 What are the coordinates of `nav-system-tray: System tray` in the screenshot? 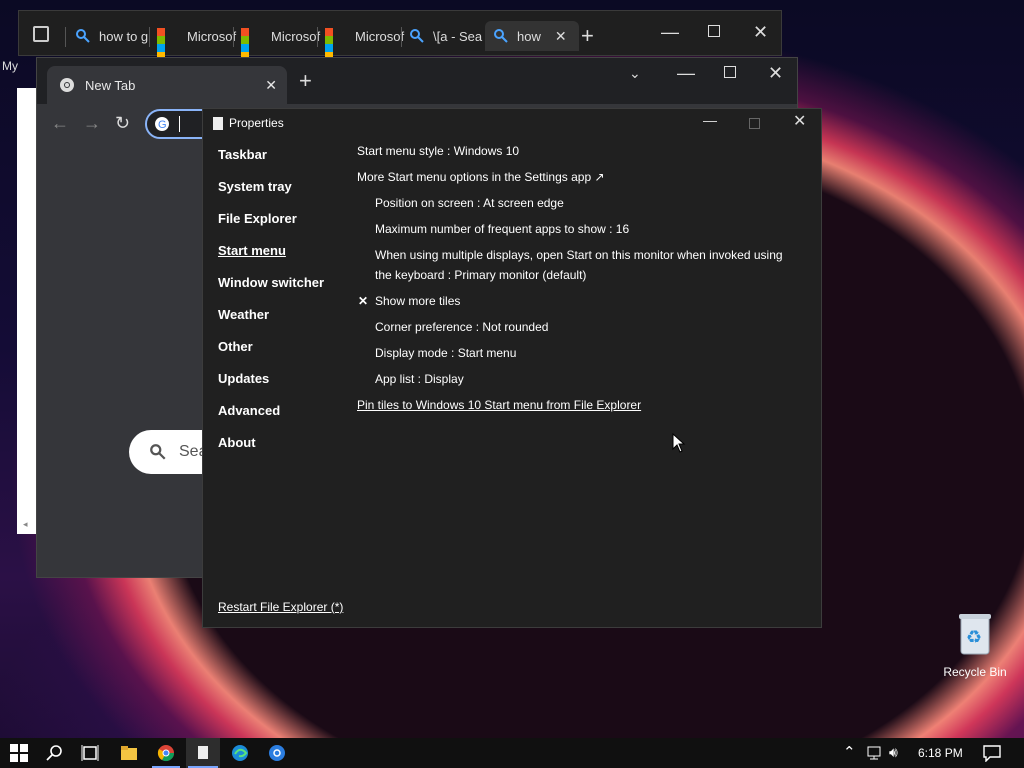 It's located at (255, 186).